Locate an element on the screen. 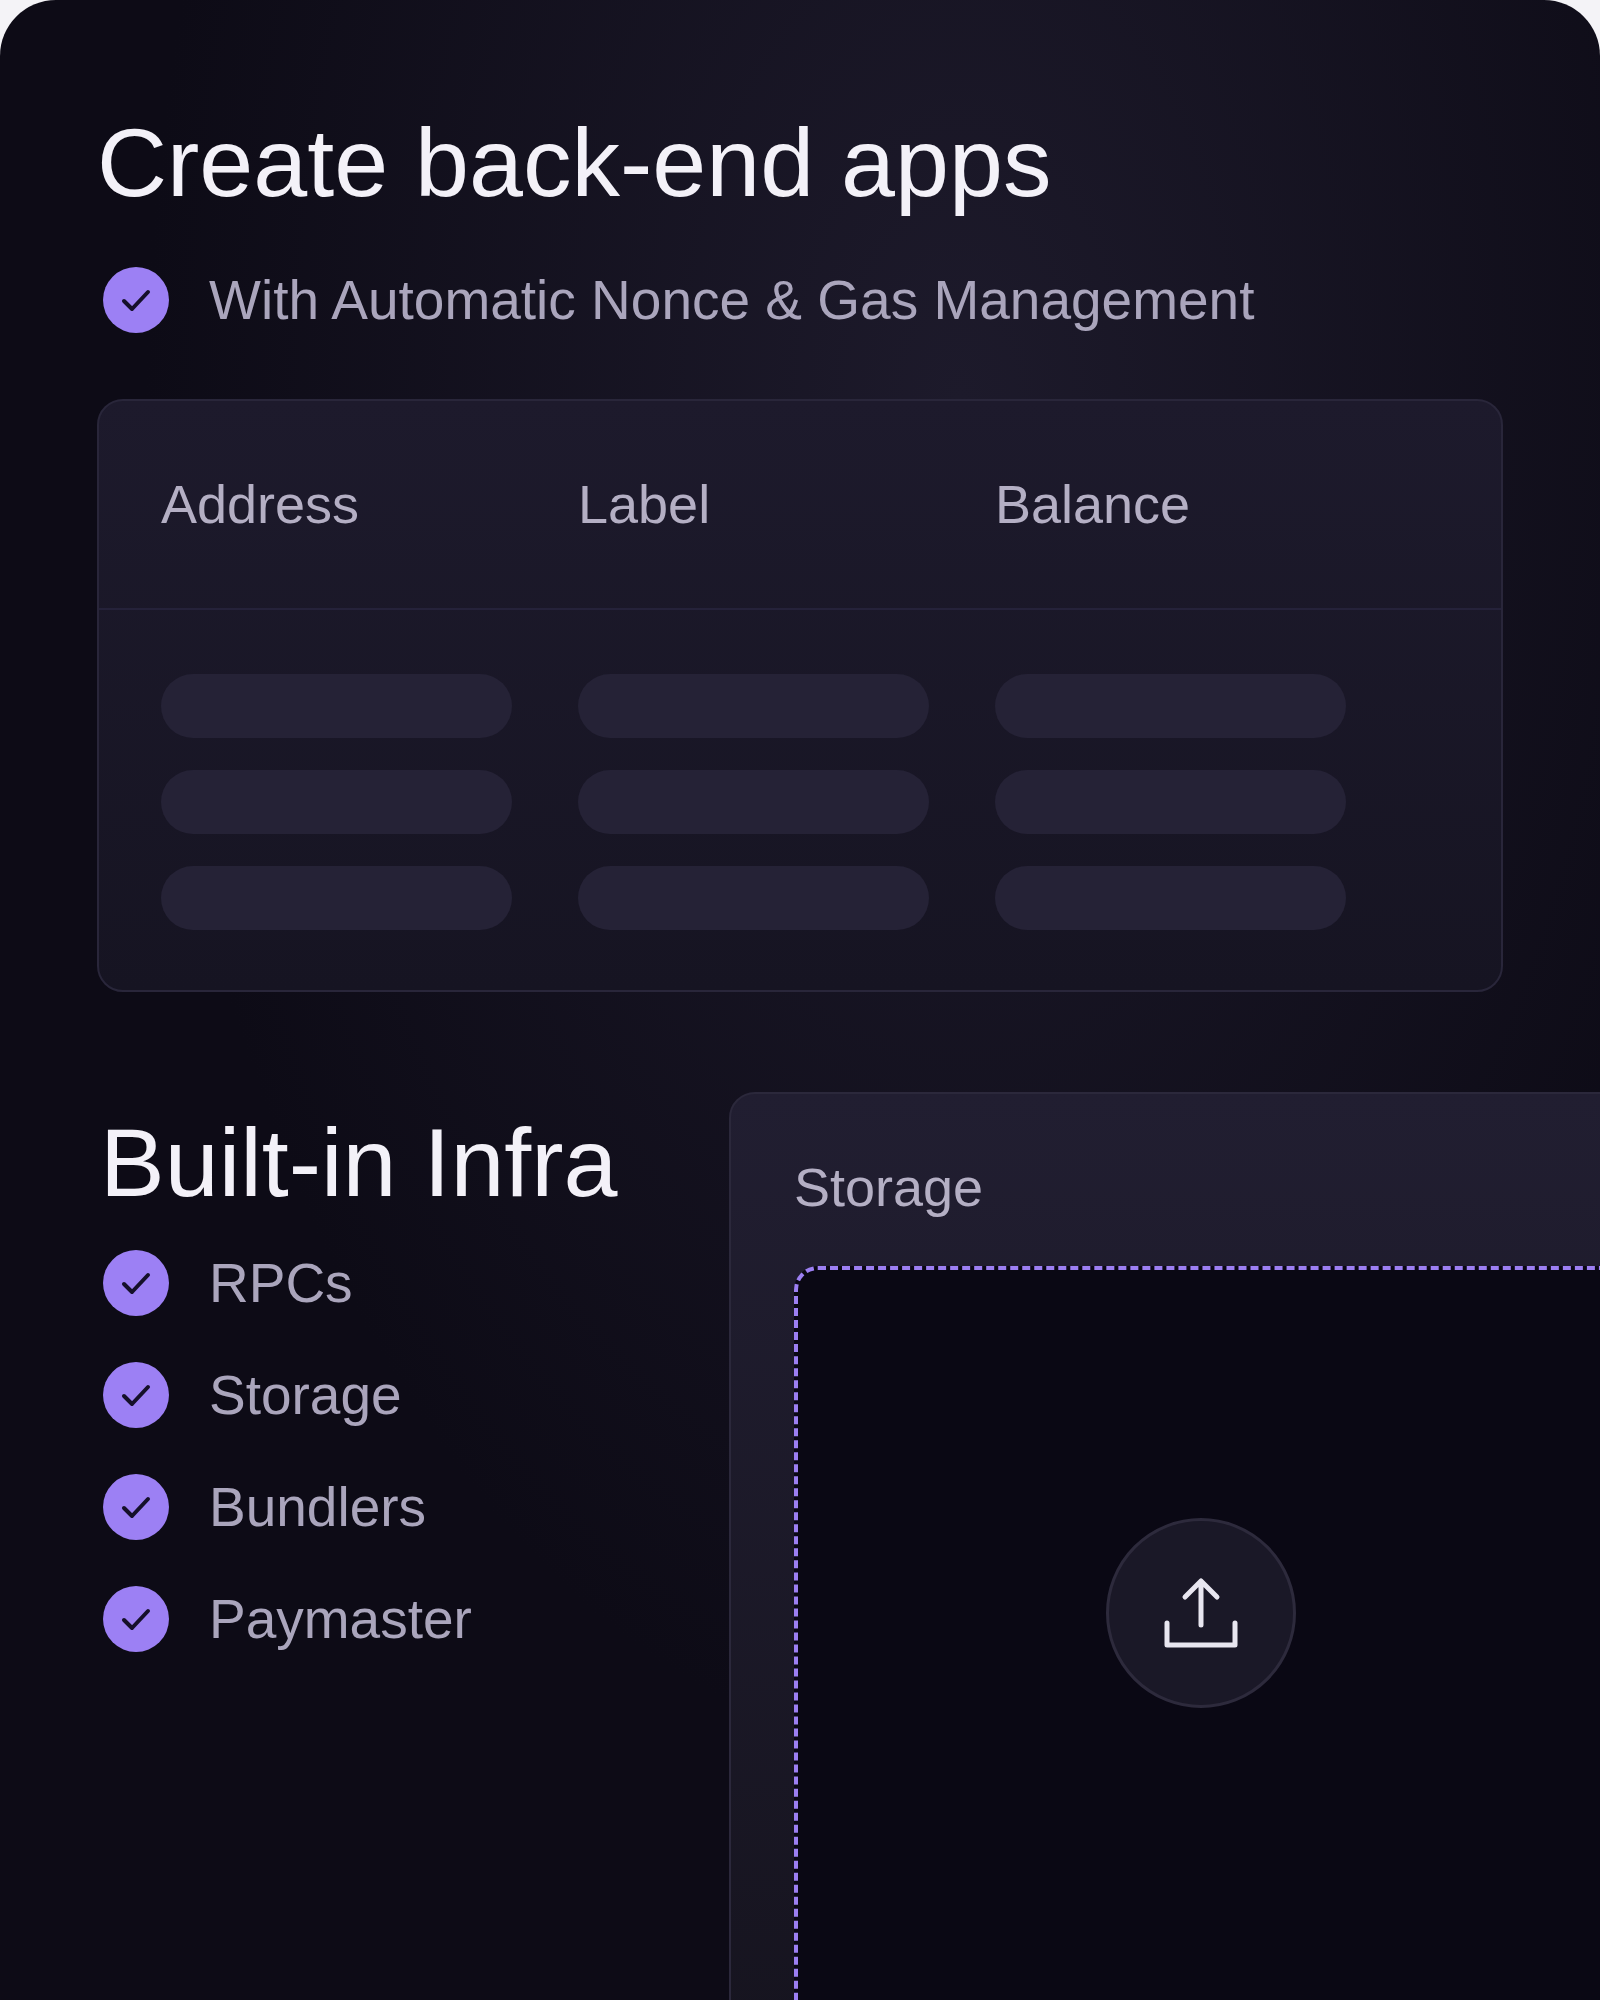 Image resolution: width=1600 pixels, height=2000 pixels. feature-label: Storage is located at coordinates (305, 1395).